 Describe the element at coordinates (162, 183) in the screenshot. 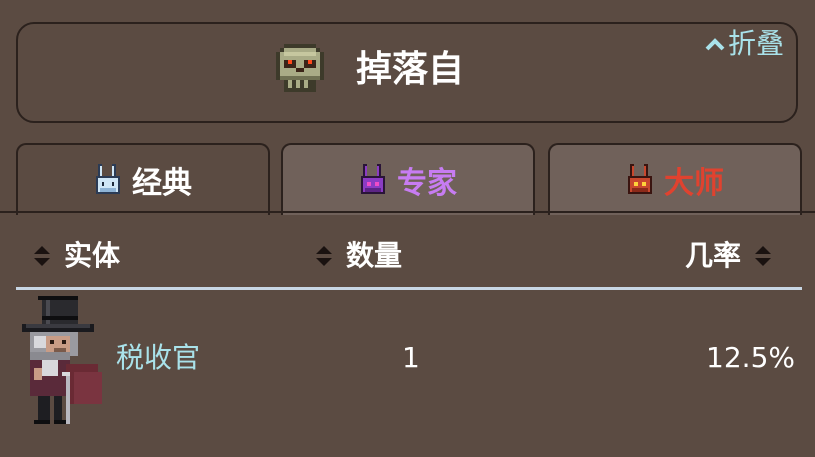

I see `tab-classic-label: 经典` at that location.